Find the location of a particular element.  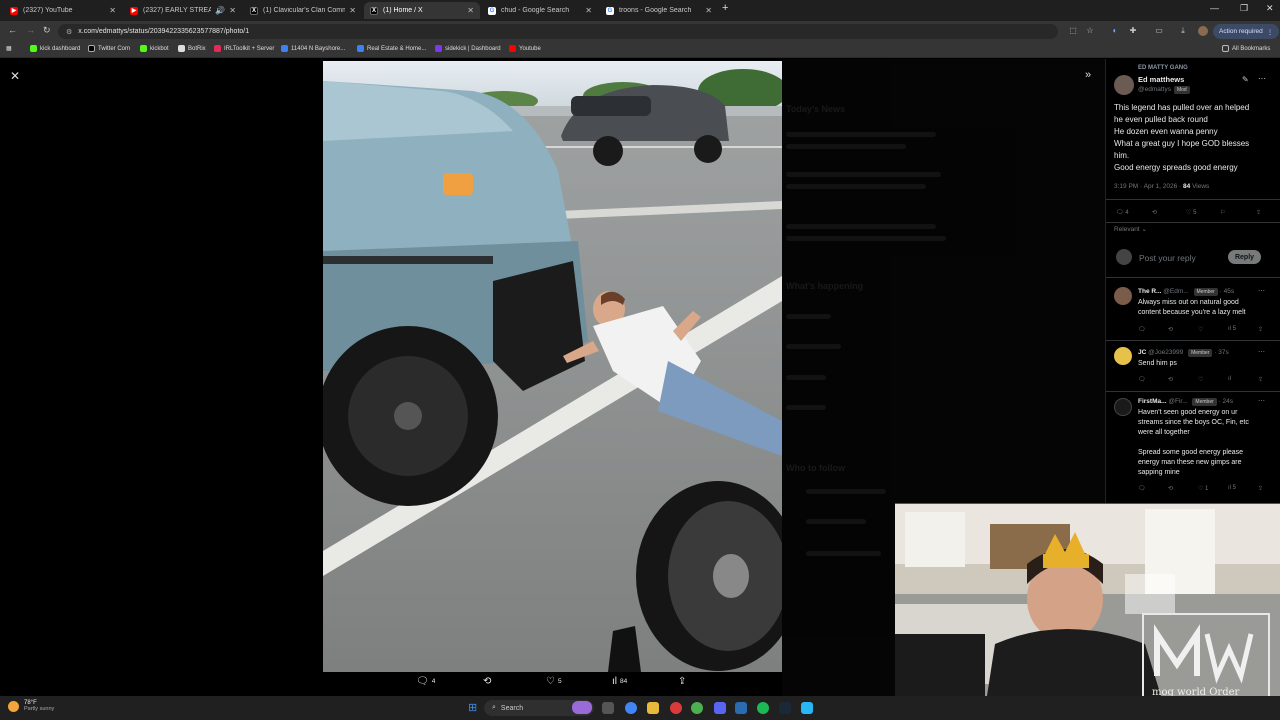

tab-clan-community: X (1) Clavicular's Clan Communit ✕ is located at coordinates (303, 10).